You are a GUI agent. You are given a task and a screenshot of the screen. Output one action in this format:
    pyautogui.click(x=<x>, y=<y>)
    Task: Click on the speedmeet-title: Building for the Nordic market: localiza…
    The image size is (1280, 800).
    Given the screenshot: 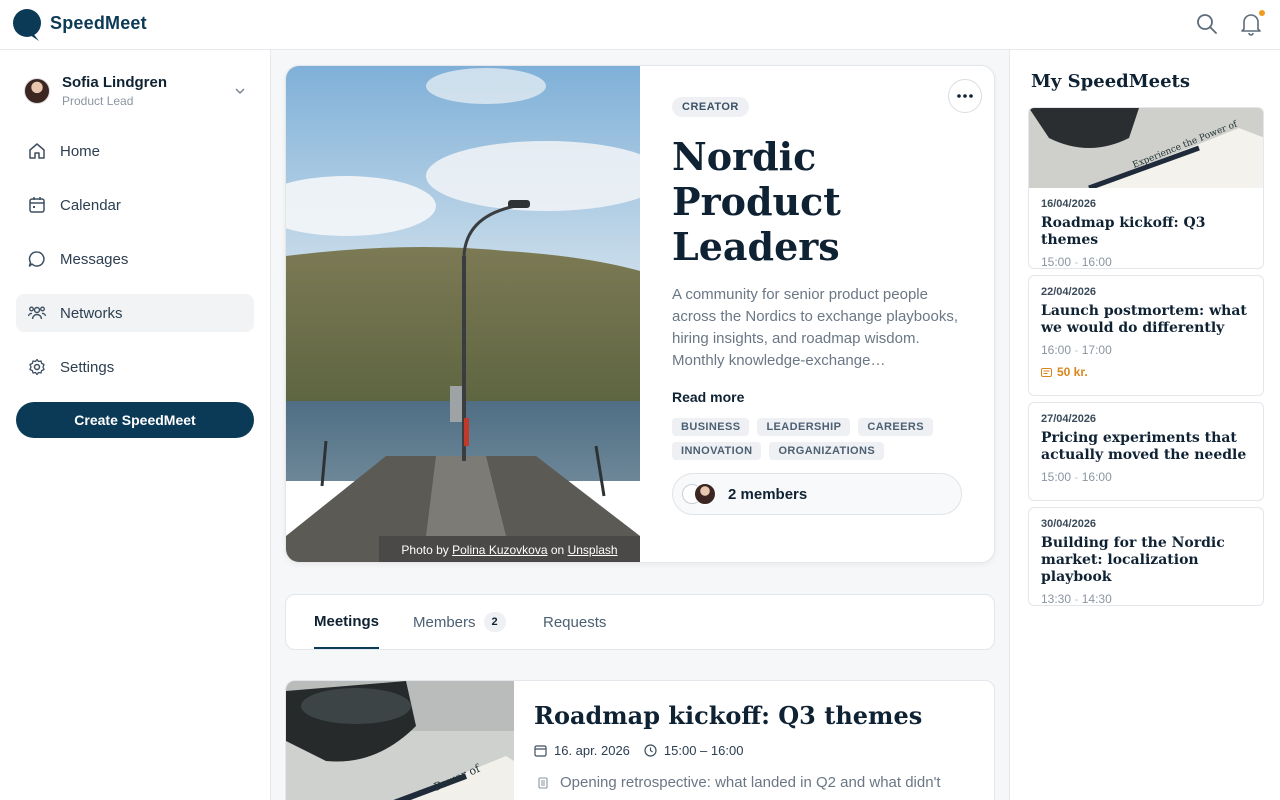 What is the action you would take?
    pyautogui.click(x=1133, y=560)
    